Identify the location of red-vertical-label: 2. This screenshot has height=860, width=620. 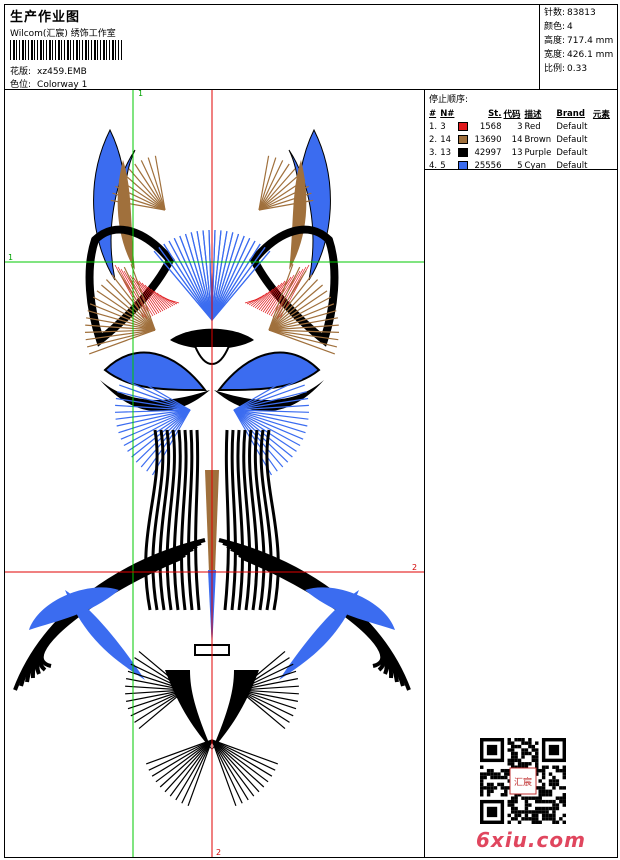
(218, 852).